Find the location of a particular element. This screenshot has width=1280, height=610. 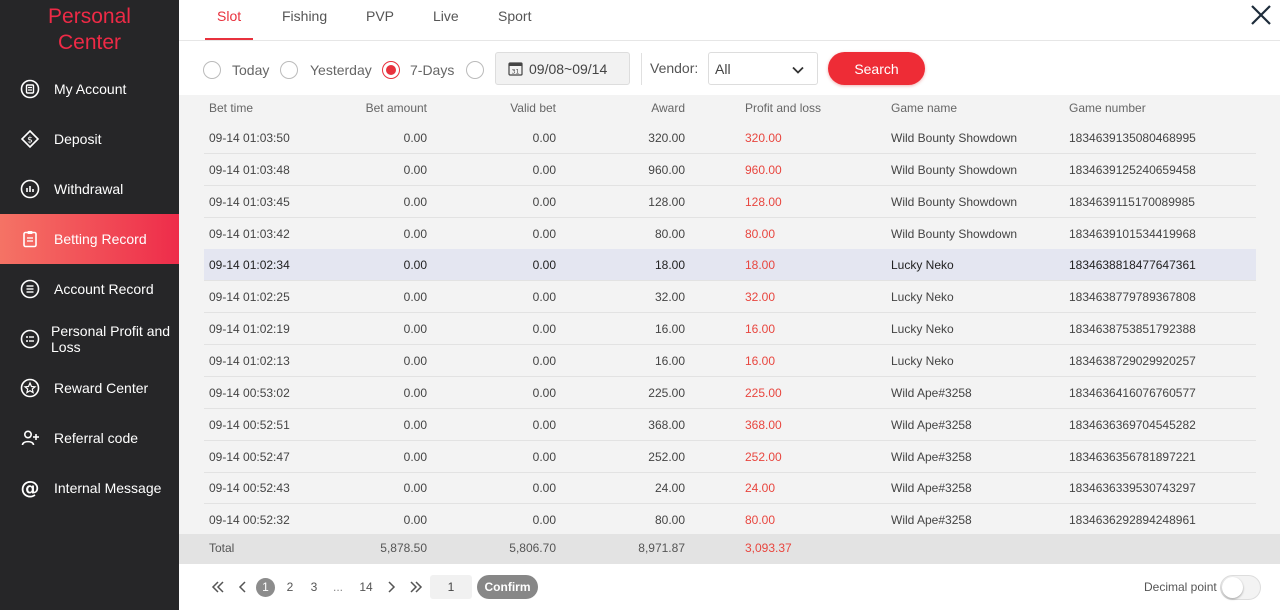

vendor-select-value: All is located at coordinates (723, 68).